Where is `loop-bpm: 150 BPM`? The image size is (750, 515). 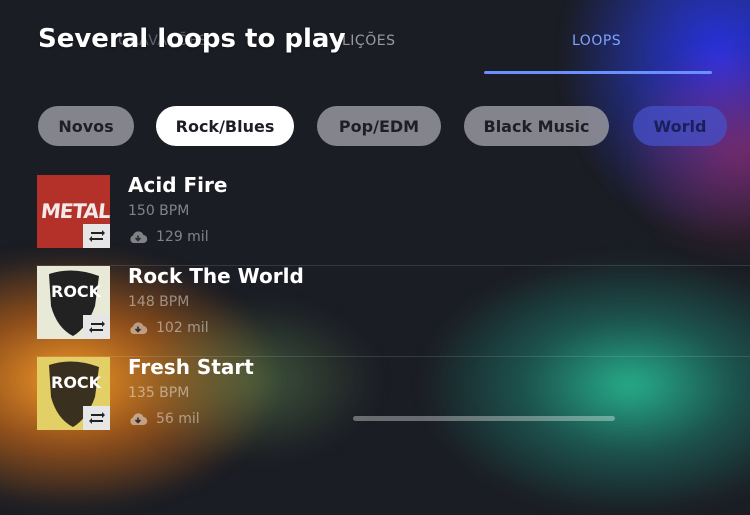
loop-bpm: 150 BPM is located at coordinates (159, 211).